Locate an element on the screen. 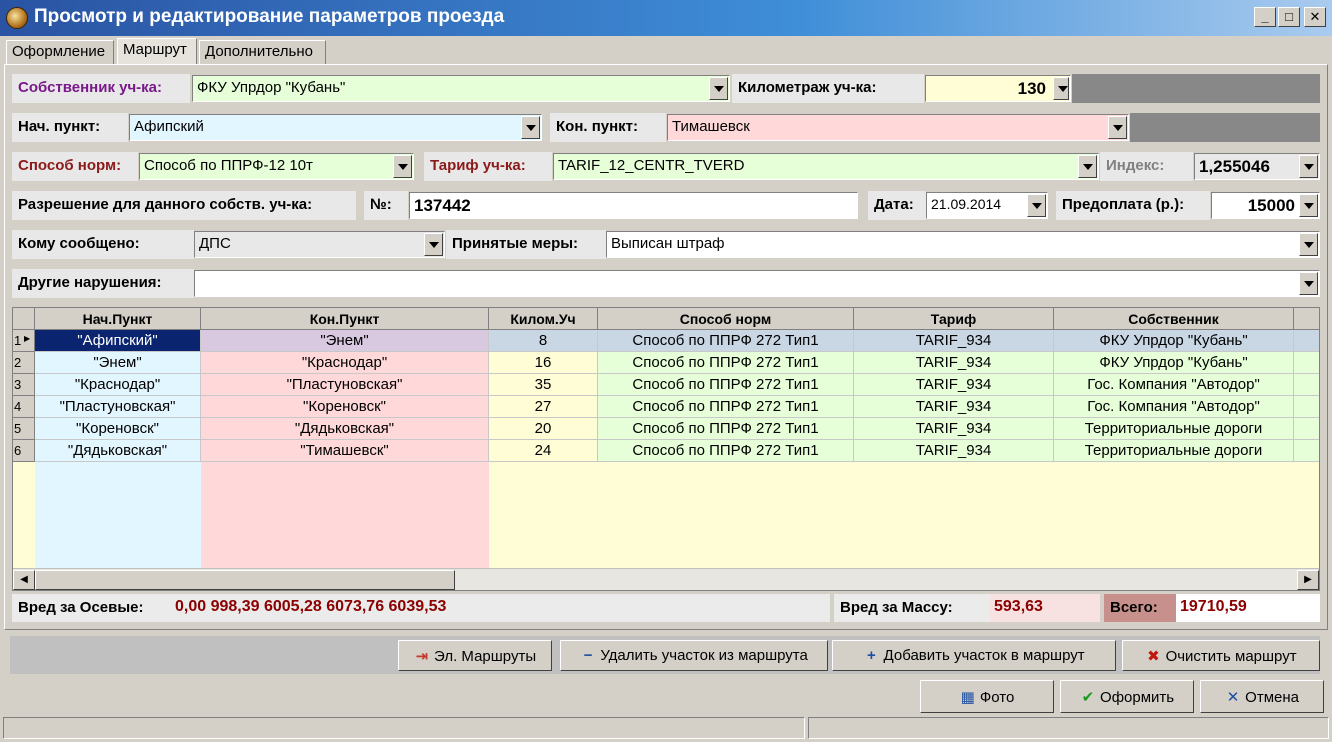 The height and width of the screenshot is (742, 1332). col-header-end: Кон.Пункт is located at coordinates (345, 319).